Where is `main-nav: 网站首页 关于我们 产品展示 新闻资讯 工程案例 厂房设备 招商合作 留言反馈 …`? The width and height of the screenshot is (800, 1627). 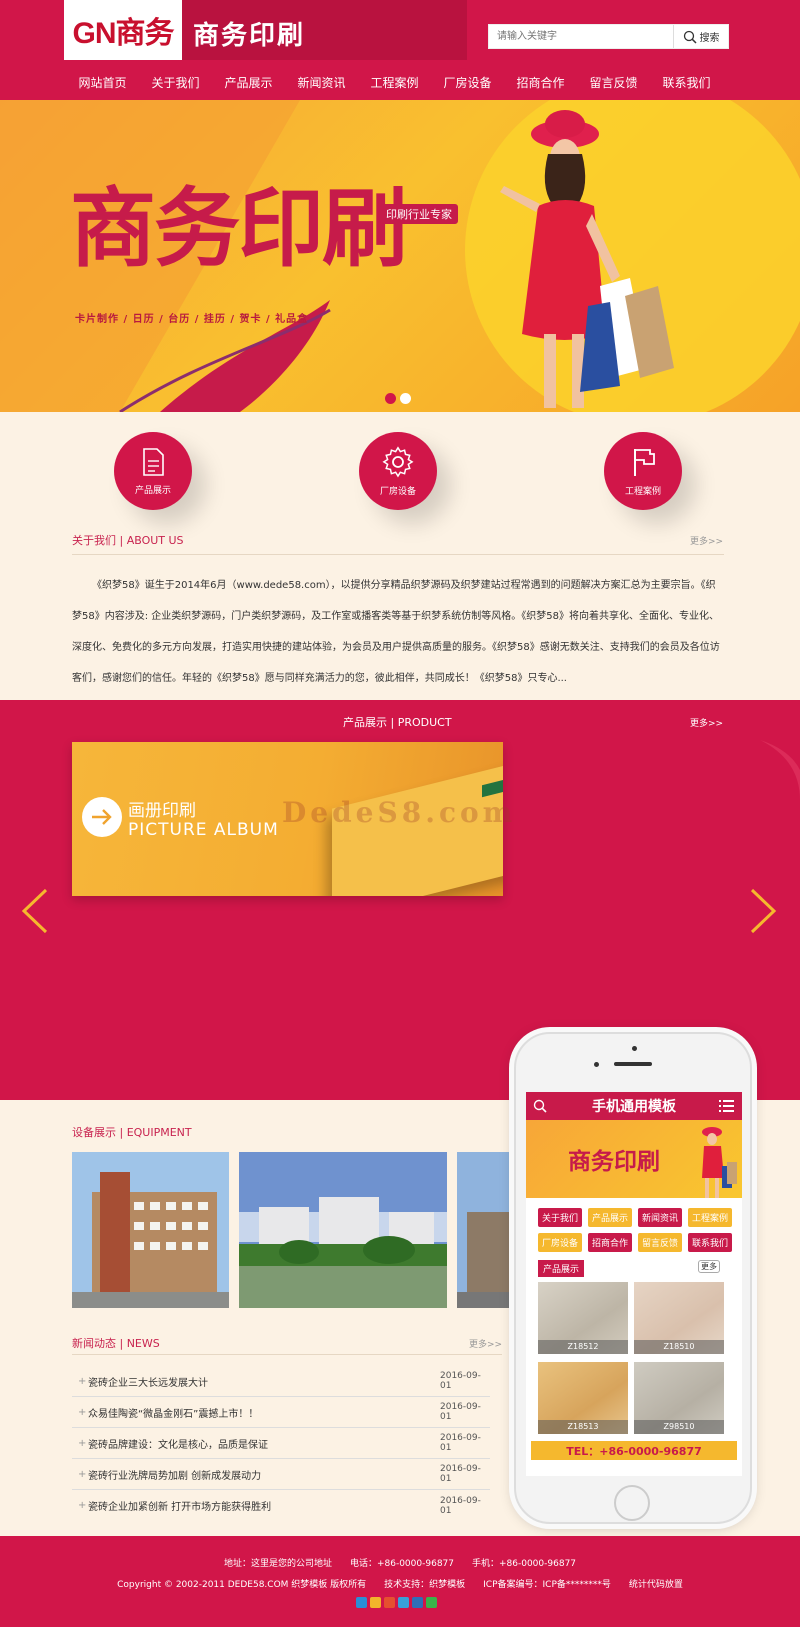 main-nav: 网站首页 关于我们 产品展示 新闻资讯 工程案例 厂房设备 招商合作 留言反馈 … is located at coordinates (394, 83).